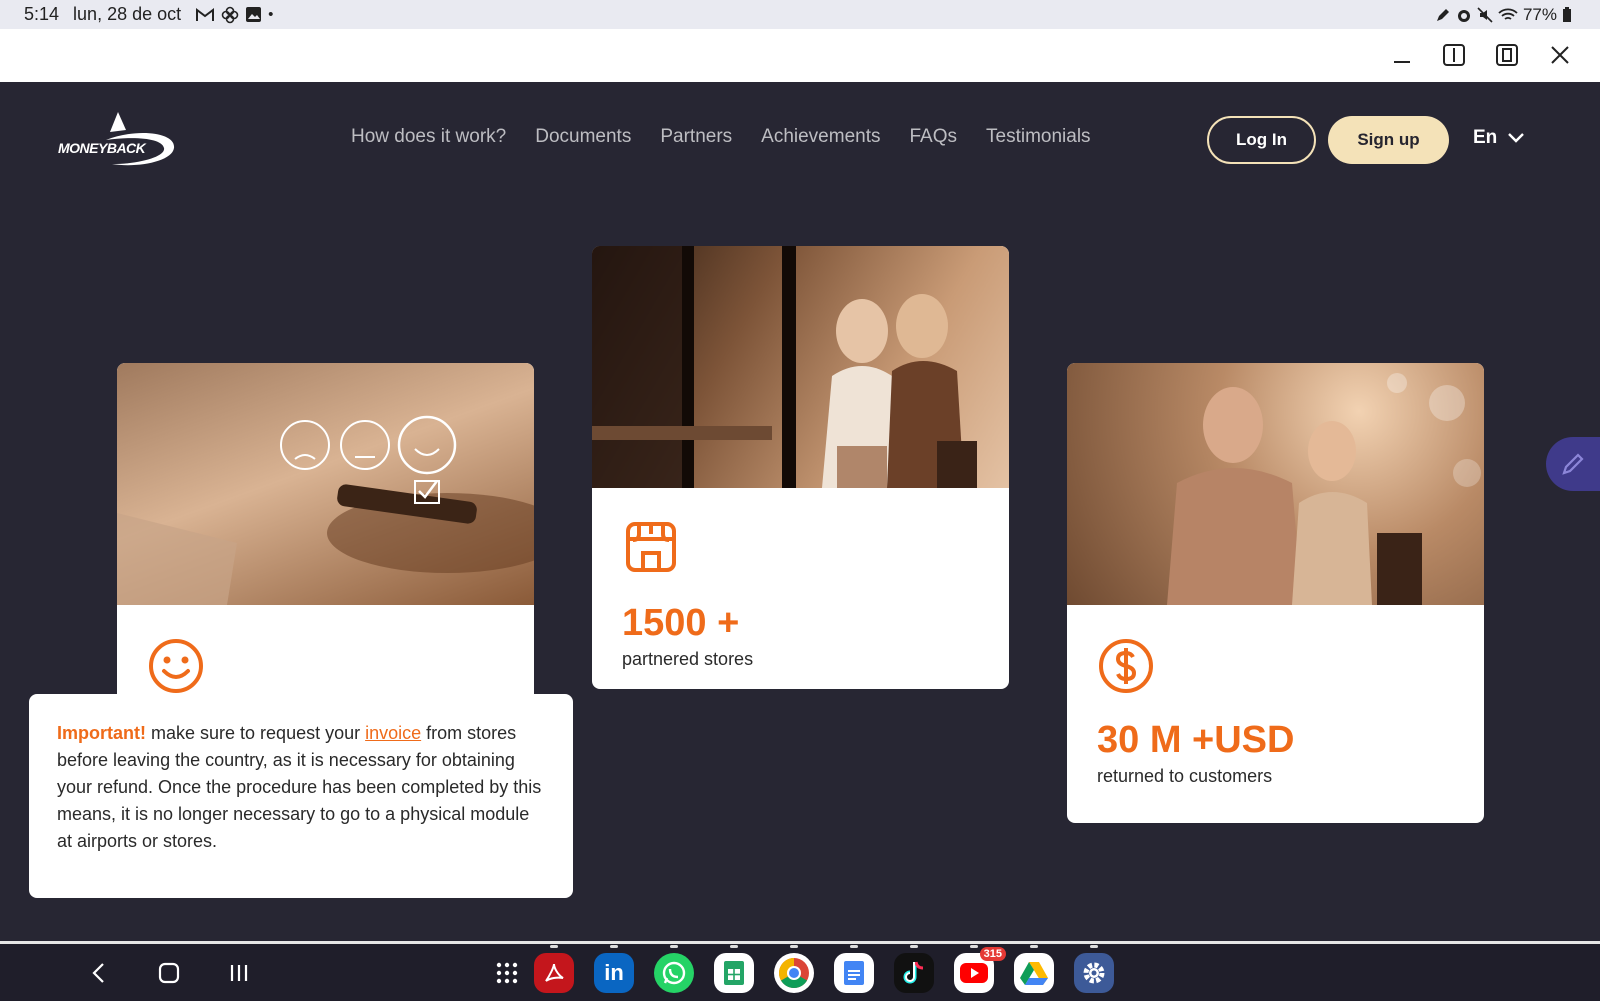 The image size is (1600, 1001). Describe the element at coordinates (127, 14) in the screenshot. I see `status-date: lun, 28 de oct` at that location.